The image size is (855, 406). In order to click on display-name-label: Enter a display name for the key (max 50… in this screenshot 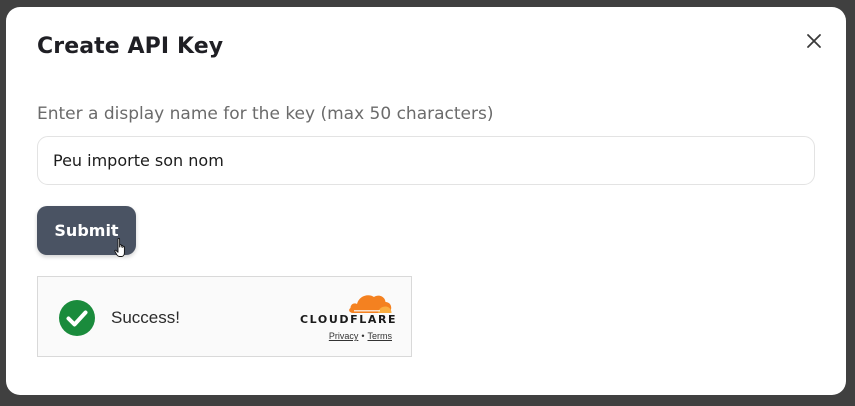, I will do `click(265, 114)`.